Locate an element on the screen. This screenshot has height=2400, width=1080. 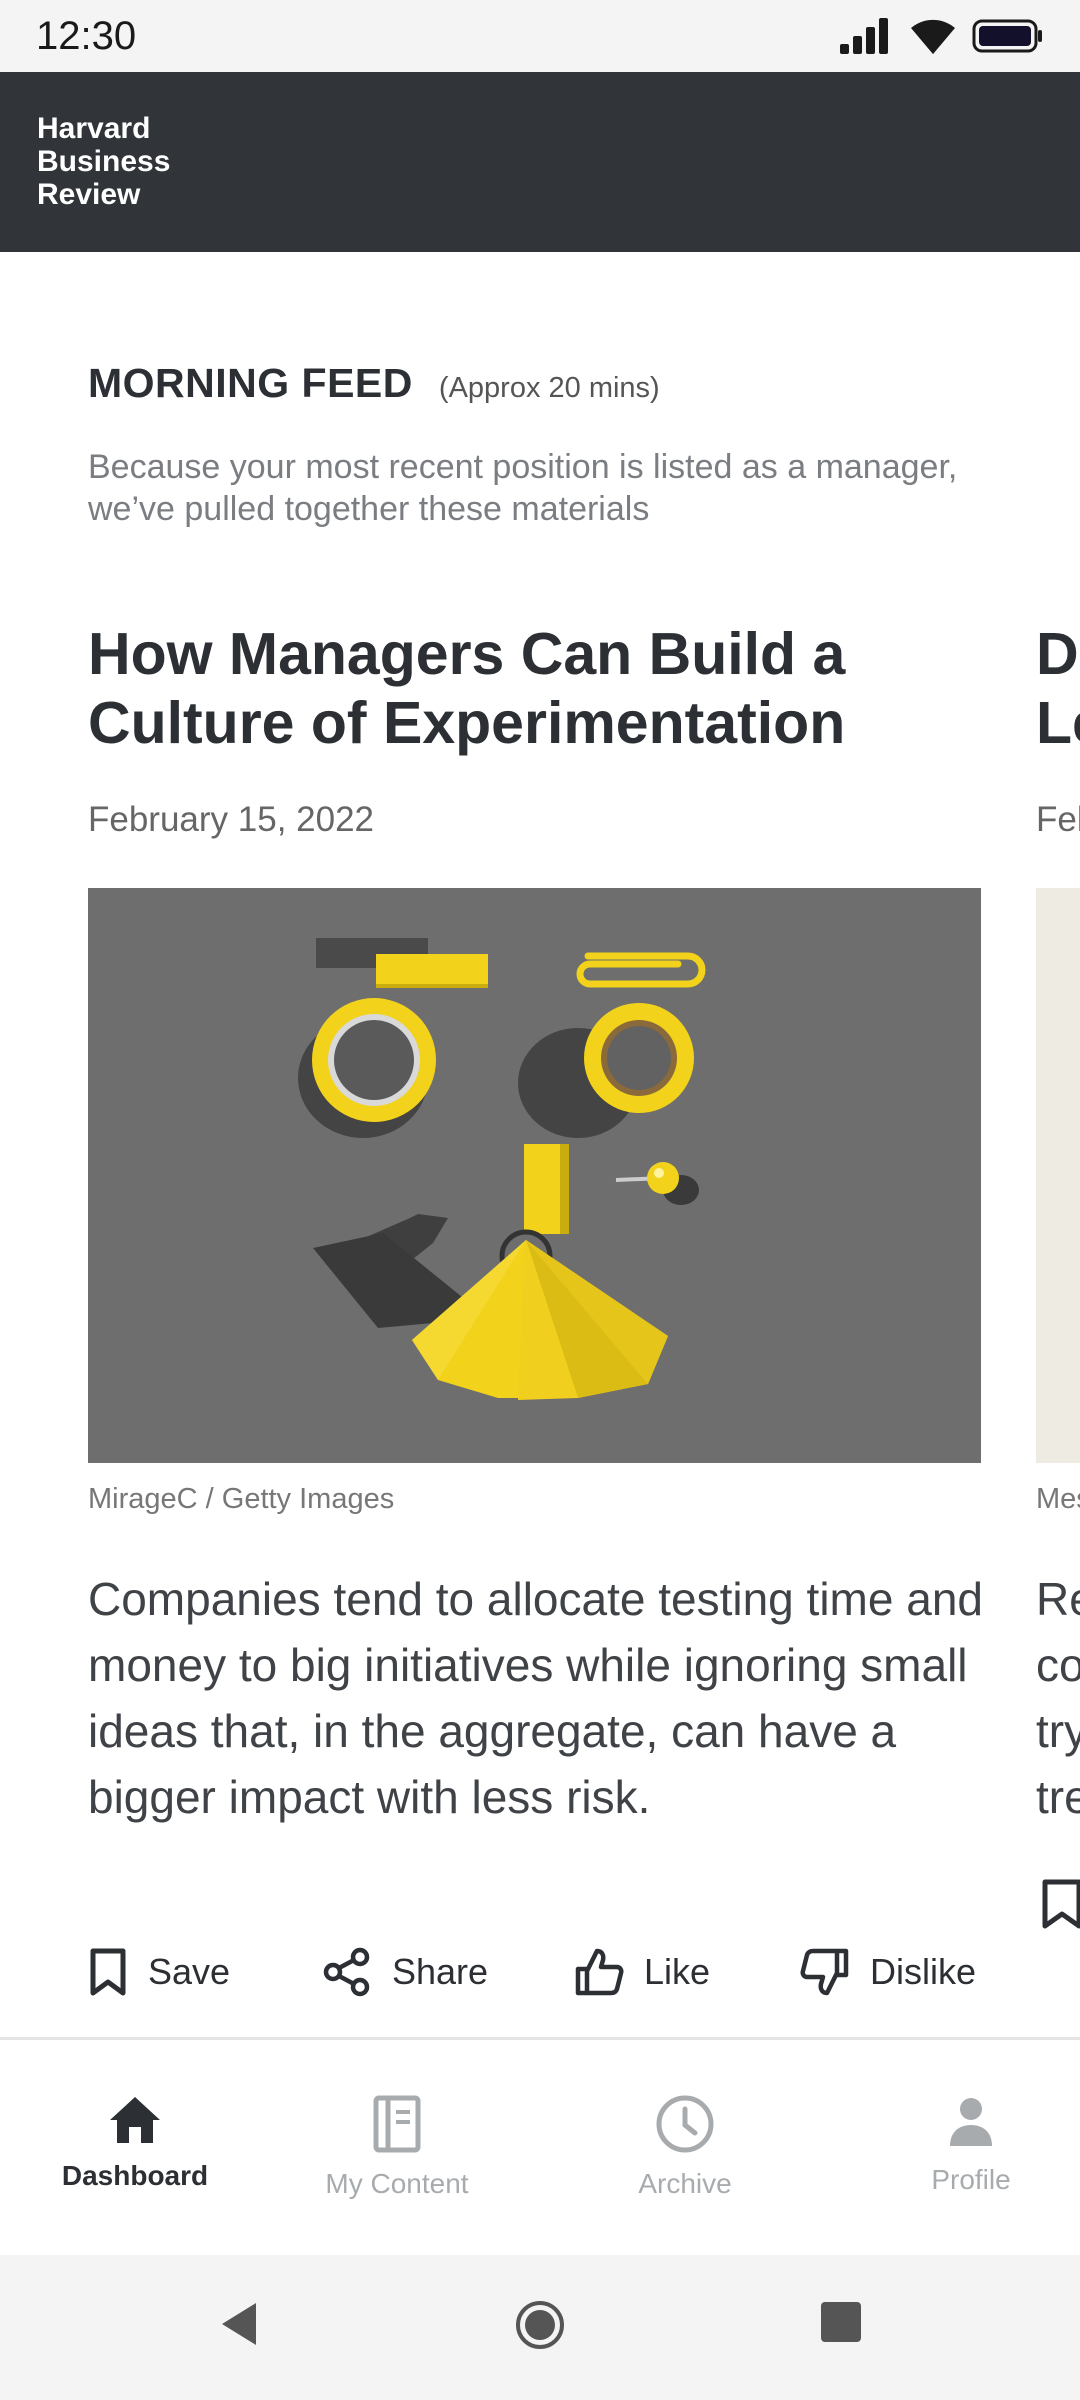
next-summary-line: co is located at coordinates (1058, 1665).